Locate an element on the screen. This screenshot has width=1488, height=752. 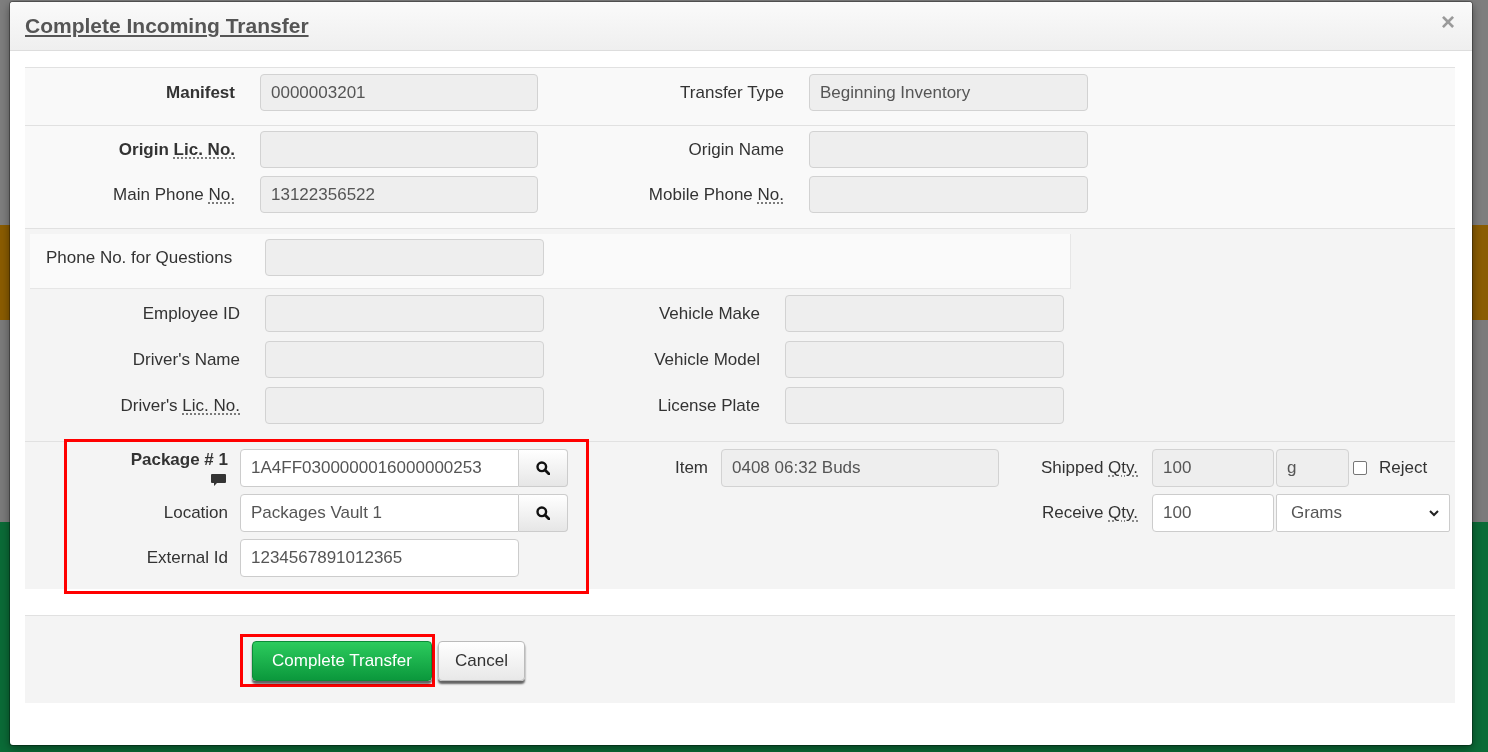
input-field: Packages Vault 1 is located at coordinates (379, 513).